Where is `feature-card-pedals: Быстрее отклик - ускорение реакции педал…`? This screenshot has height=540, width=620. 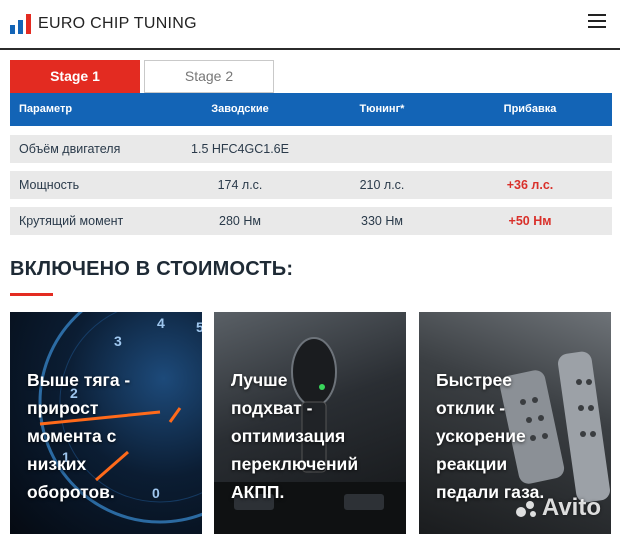 feature-card-pedals: Быстрее отклик - ускорение реакции педал… is located at coordinates (515, 423).